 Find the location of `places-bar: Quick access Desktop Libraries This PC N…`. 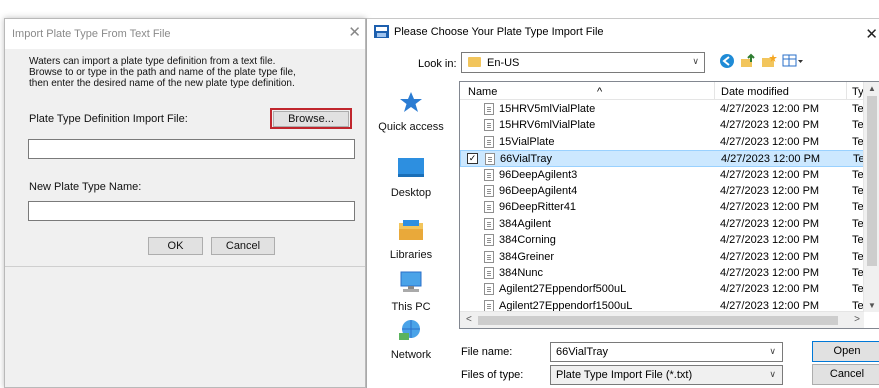

places-bar: Quick access Desktop Libraries This PC N… is located at coordinates (411, 220).